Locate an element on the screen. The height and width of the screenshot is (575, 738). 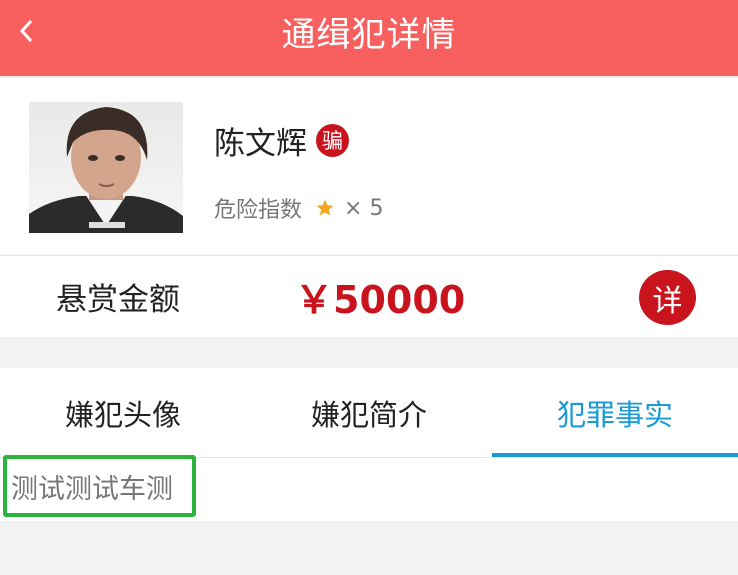
suspect-photo is located at coordinates (106, 167).